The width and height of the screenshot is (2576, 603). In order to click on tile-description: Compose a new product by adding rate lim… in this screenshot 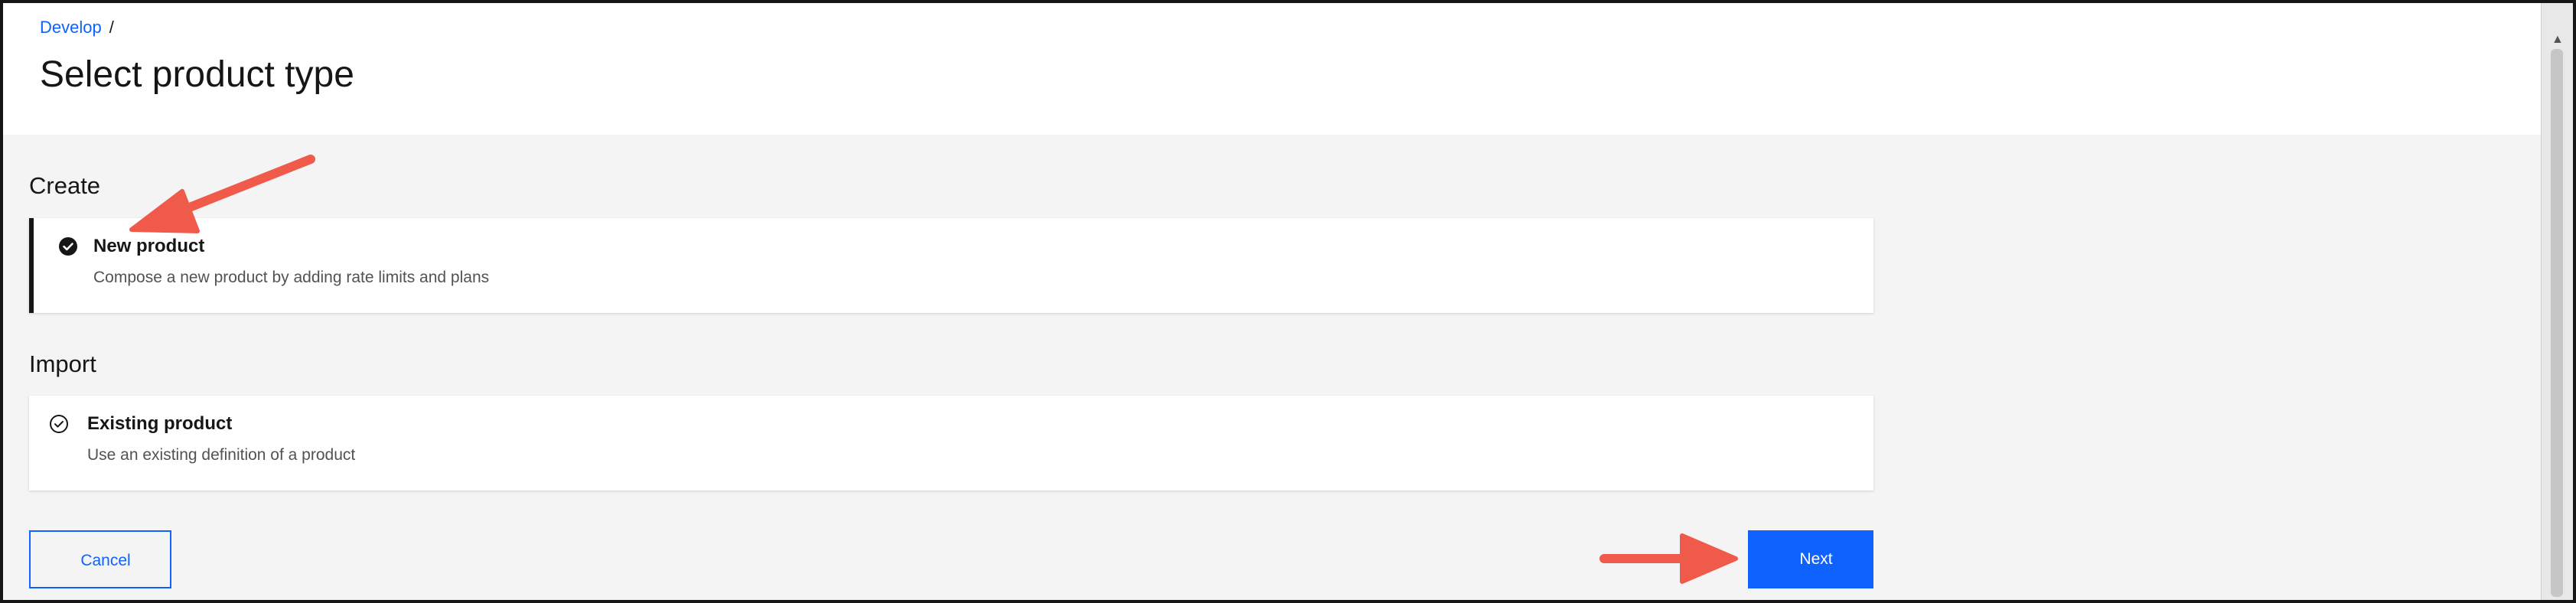, I will do `click(291, 277)`.